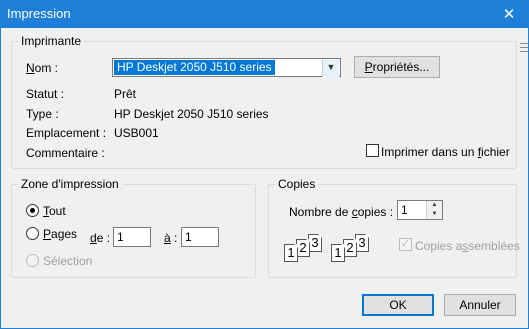 This screenshot has height=329, width=529. Describe the element at coordinates (445, 152) in the screenshot. I see `print-to-file-label: Imprimer dans un fichier` at that location.